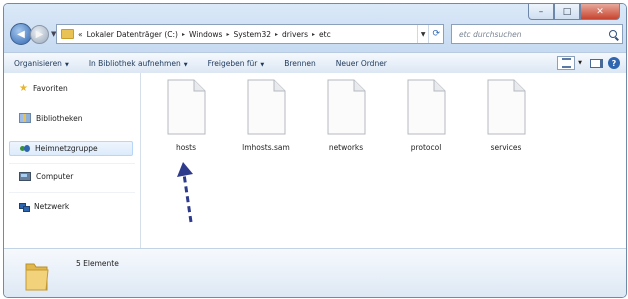 This screenshot has height=299, width=628. Describe the element at coordinates (300, 63) in the screenshot. I see `burn-button: Brennen` at that location.